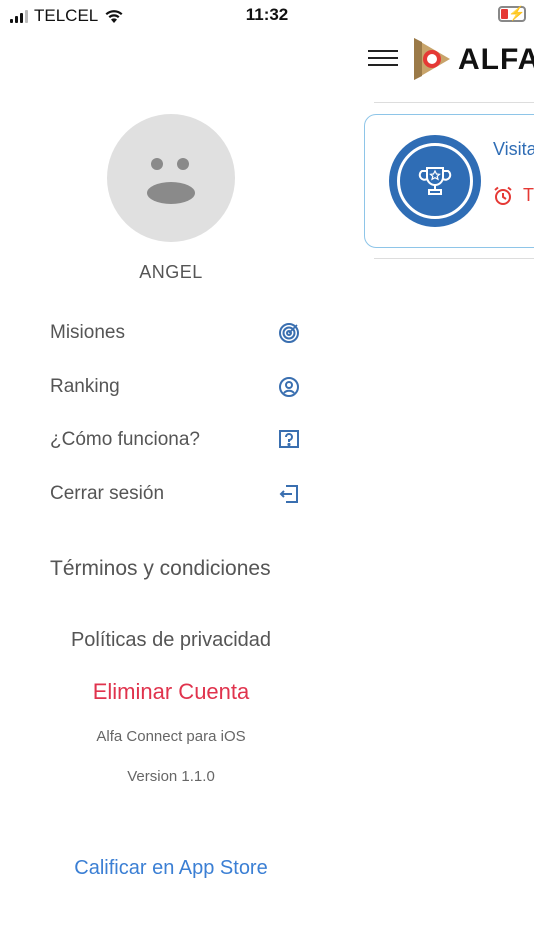  Describe the element at coordinates (171, 272) in the screenshot. I see `user-name: ANGEL` at that location.